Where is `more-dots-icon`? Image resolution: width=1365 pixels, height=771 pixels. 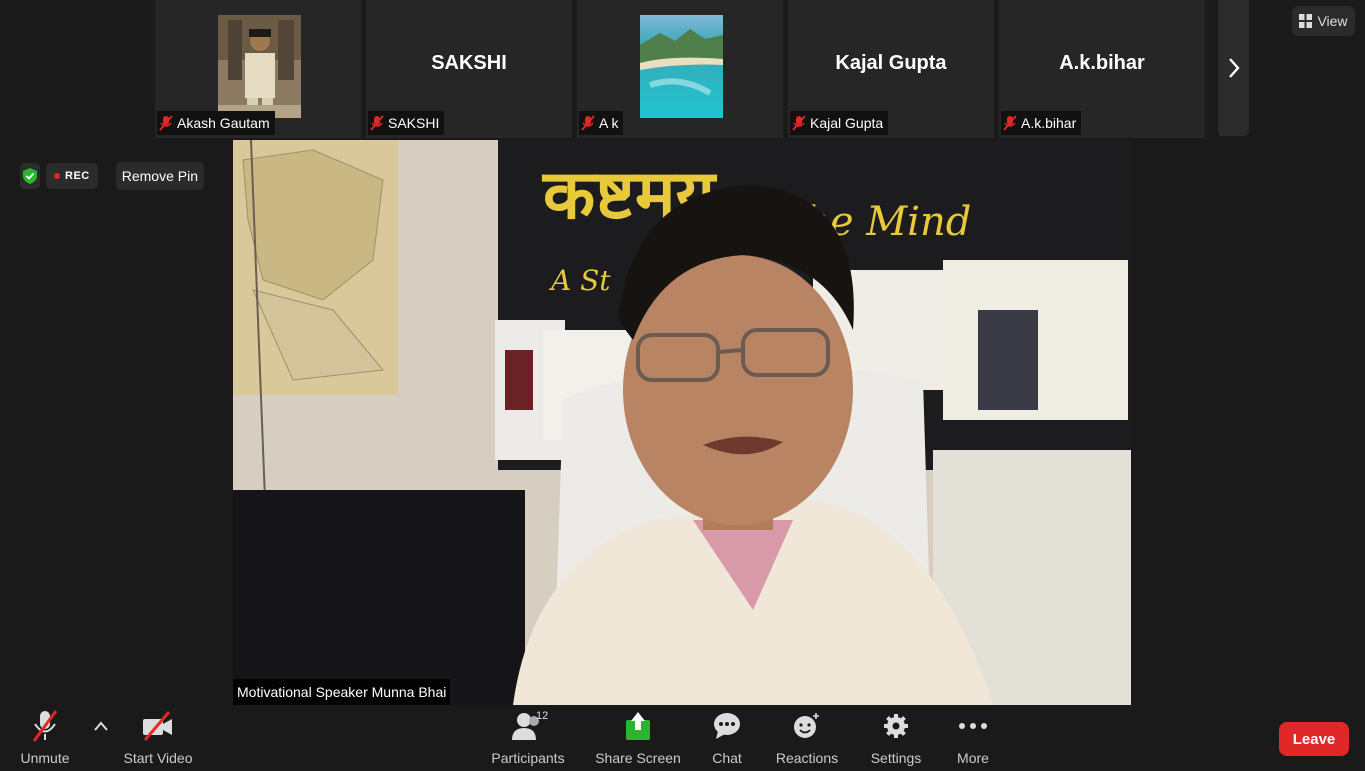 more-dots-icon is located at coordinates (973, 726).